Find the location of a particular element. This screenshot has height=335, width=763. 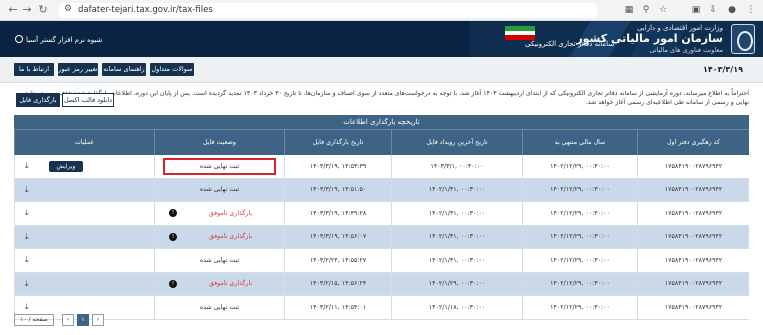

forward-icon: → is located at coordinates (27, 10).